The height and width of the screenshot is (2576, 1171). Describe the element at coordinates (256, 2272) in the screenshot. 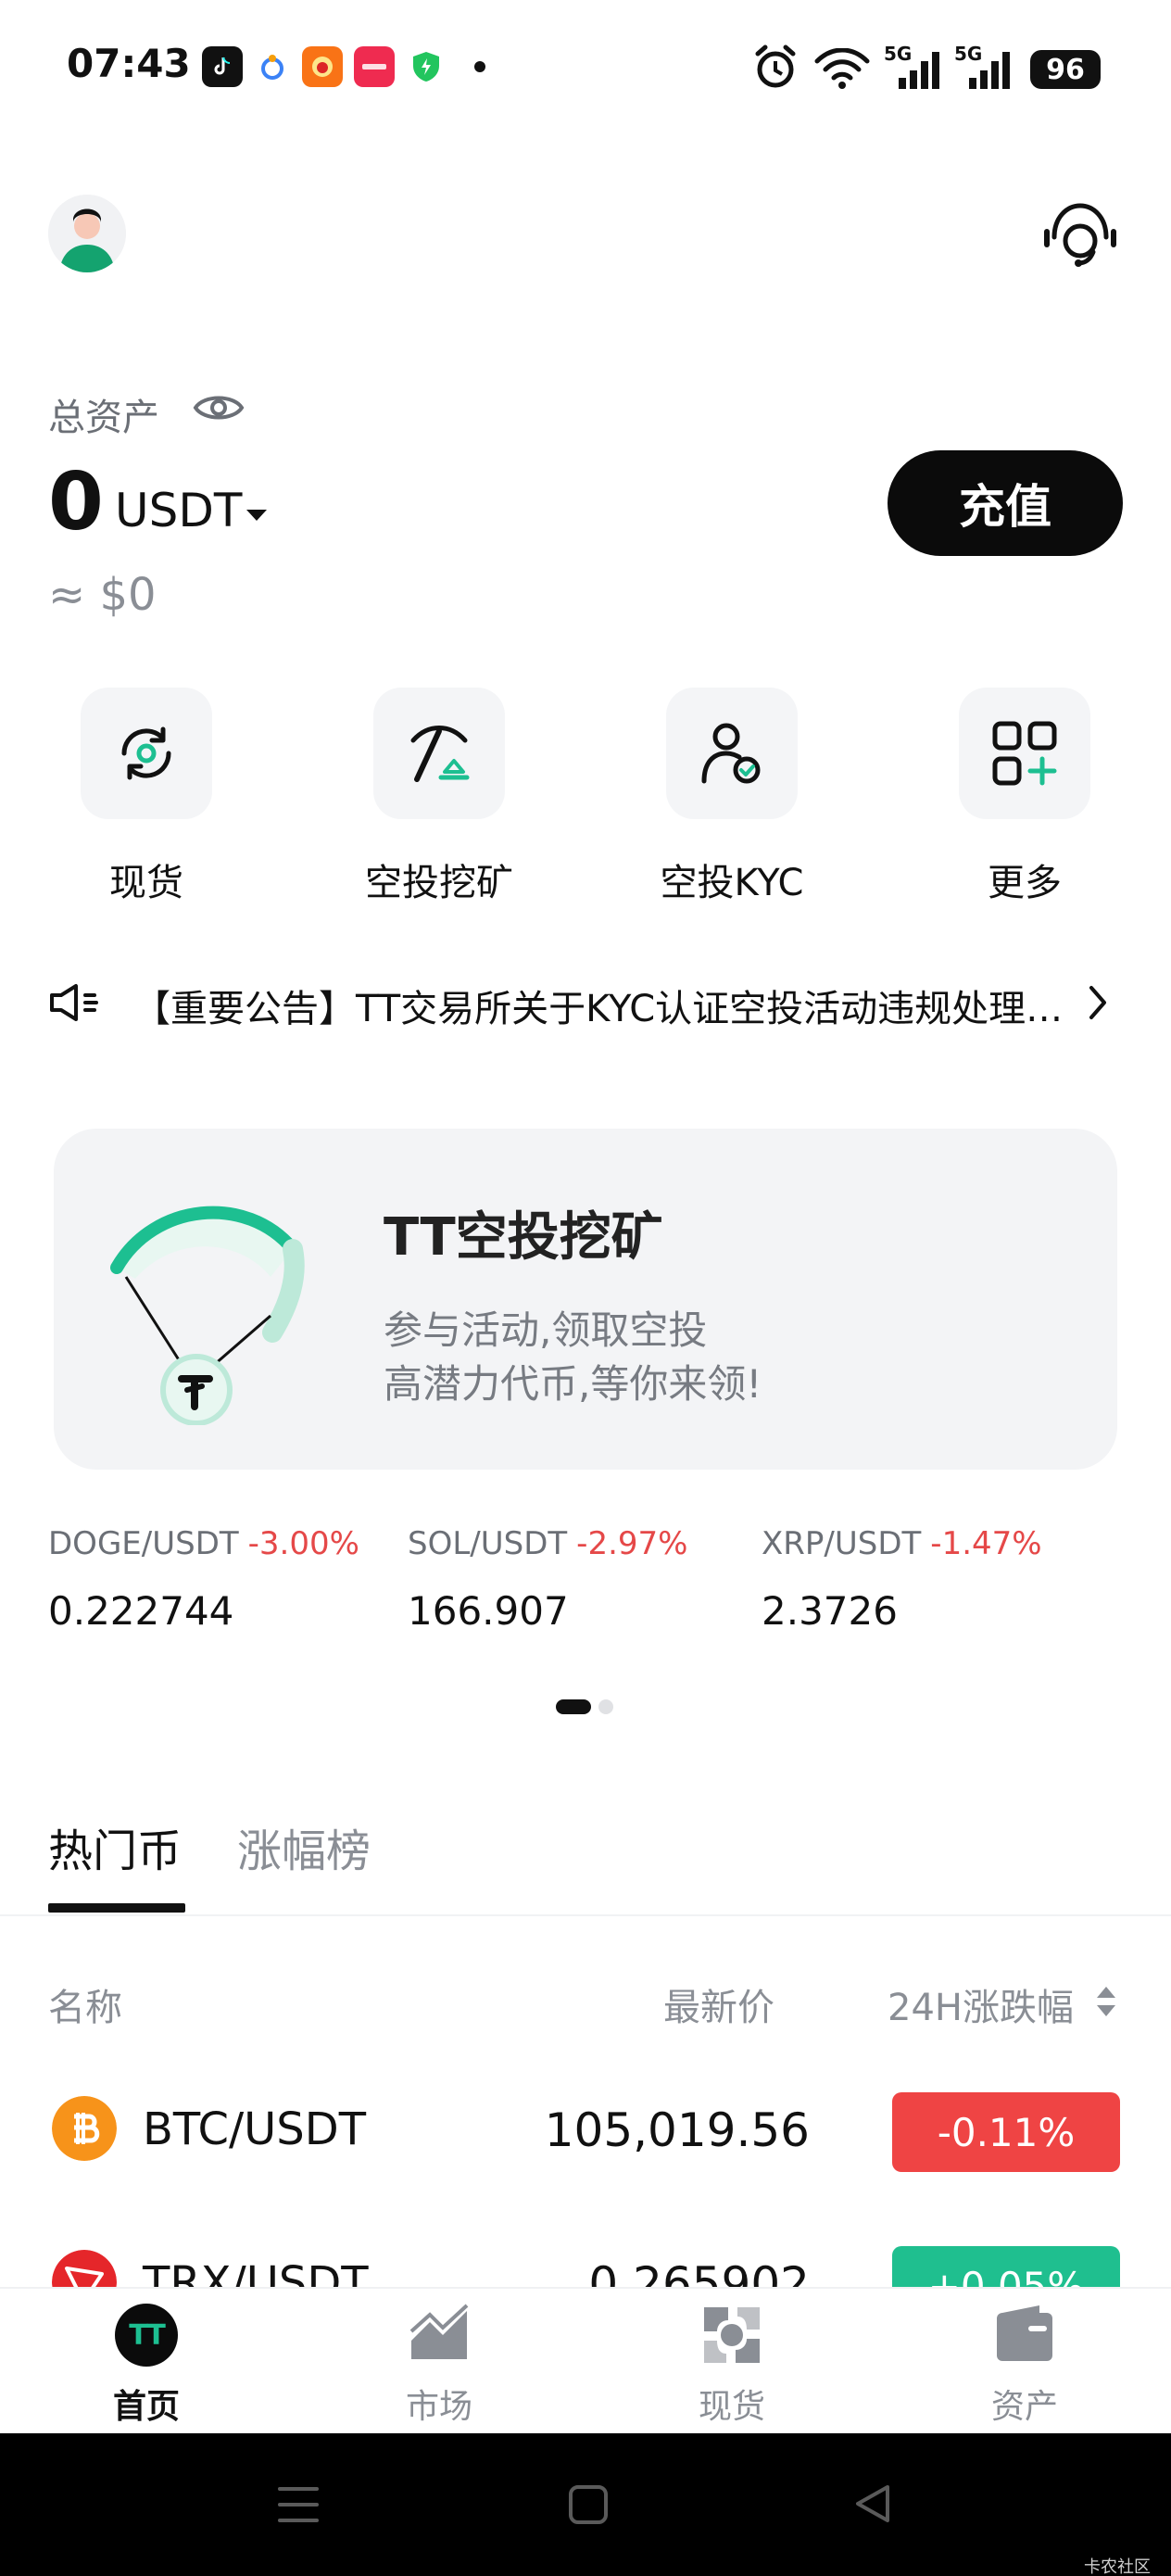

I see `coin-pair: TRX/USDT` at that location.